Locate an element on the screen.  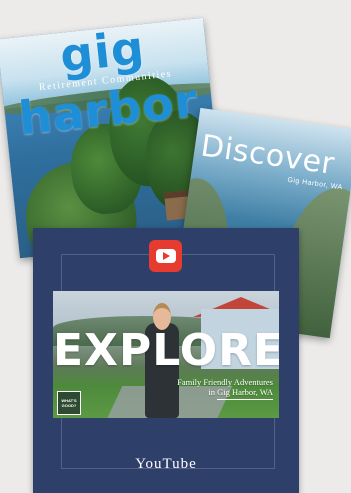
youtube-play-icon is located at coordinates (165, 256).